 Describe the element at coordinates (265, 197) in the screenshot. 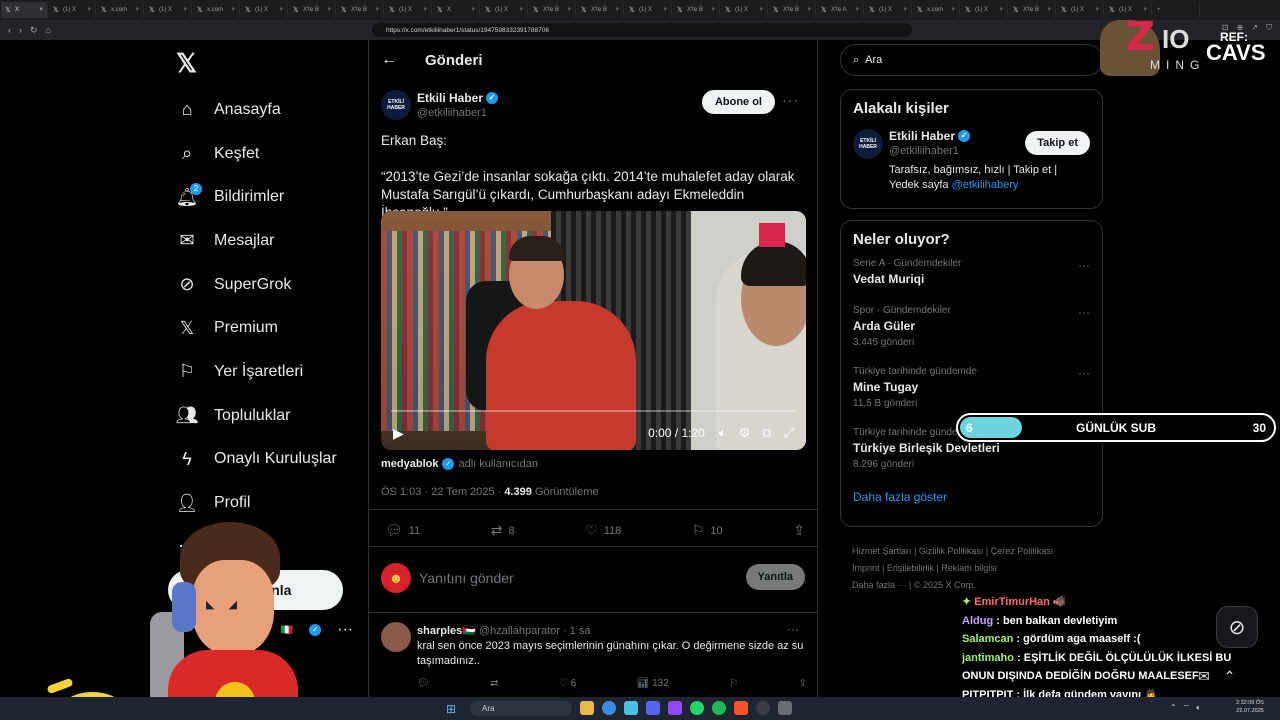

I see `sidebar-item-bell: 🔔︎ 2 Bildirimler` at that location.